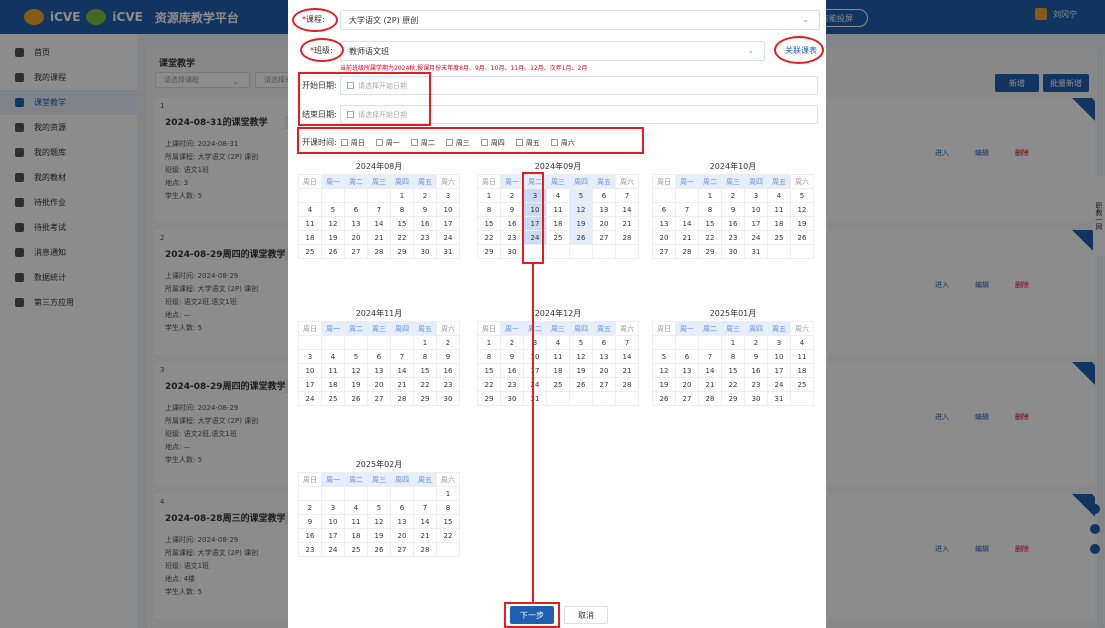 This screenshot has height=628, width=1105. I want to click on calendar-day: 29, so click(425, 399).